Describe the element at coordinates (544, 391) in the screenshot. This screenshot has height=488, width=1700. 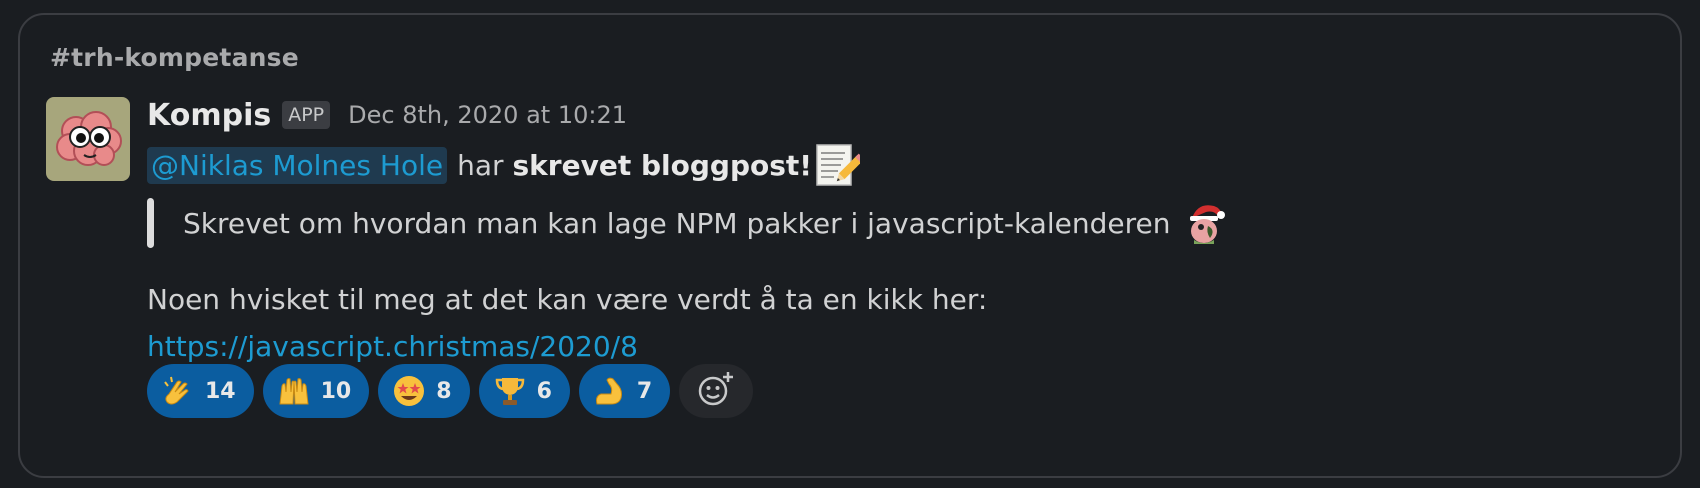
I see `reaction-count: 6` at that location.